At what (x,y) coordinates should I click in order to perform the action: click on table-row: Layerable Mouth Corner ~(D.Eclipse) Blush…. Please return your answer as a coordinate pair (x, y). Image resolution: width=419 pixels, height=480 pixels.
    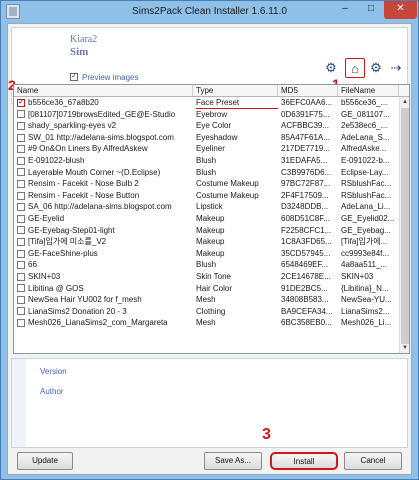
    Looking at the image, I should click on (206, 173).